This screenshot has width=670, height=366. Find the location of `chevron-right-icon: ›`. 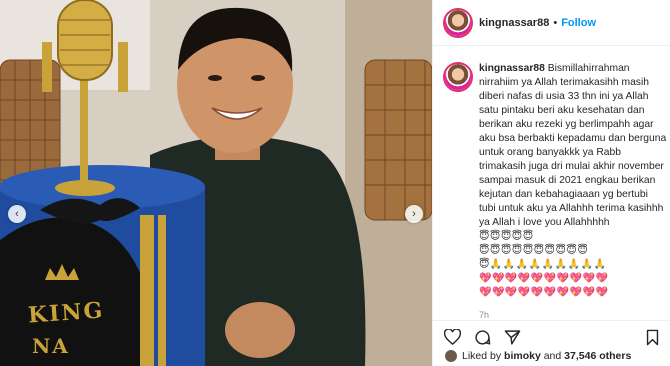

chevron-right-icon: › is located at coordinates (414, 214).